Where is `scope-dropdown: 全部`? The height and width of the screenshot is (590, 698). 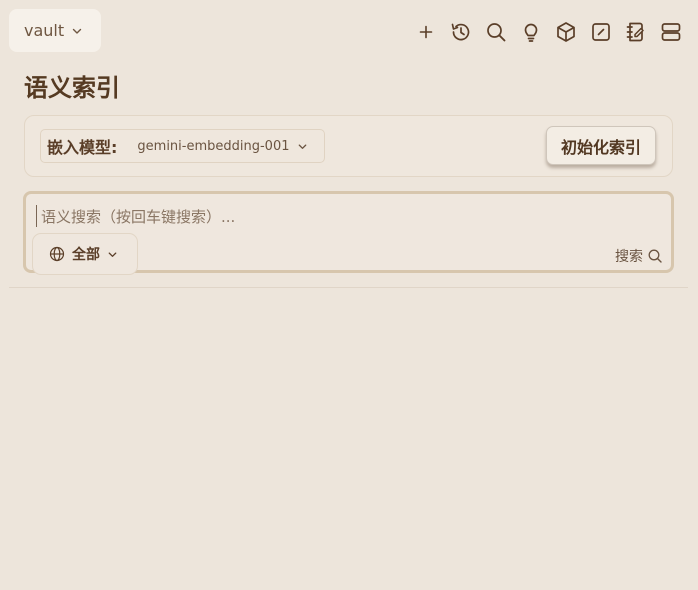 scope-dropdown: 全部 is located at coordinates (85, 254).